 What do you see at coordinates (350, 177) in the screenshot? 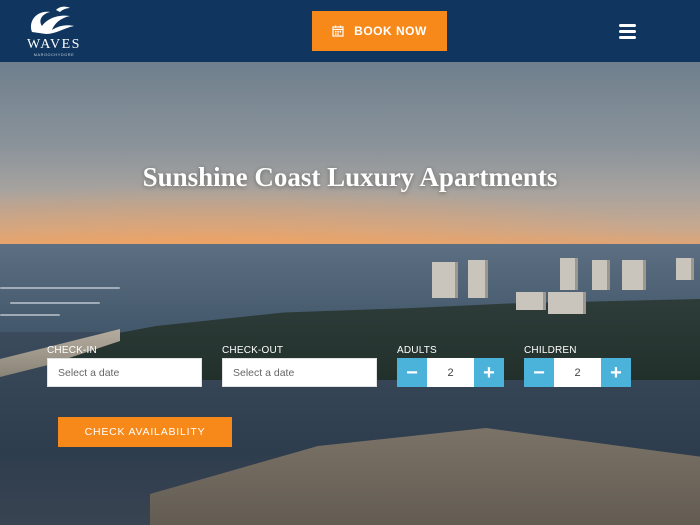
I see `hero-title: Sunshine Coast Luxury Apartments` at bounding box center [350, 177].